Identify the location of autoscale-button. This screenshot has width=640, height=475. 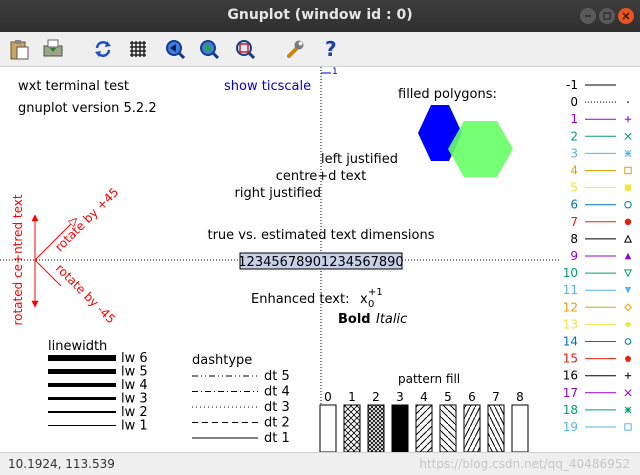
(245, 49).